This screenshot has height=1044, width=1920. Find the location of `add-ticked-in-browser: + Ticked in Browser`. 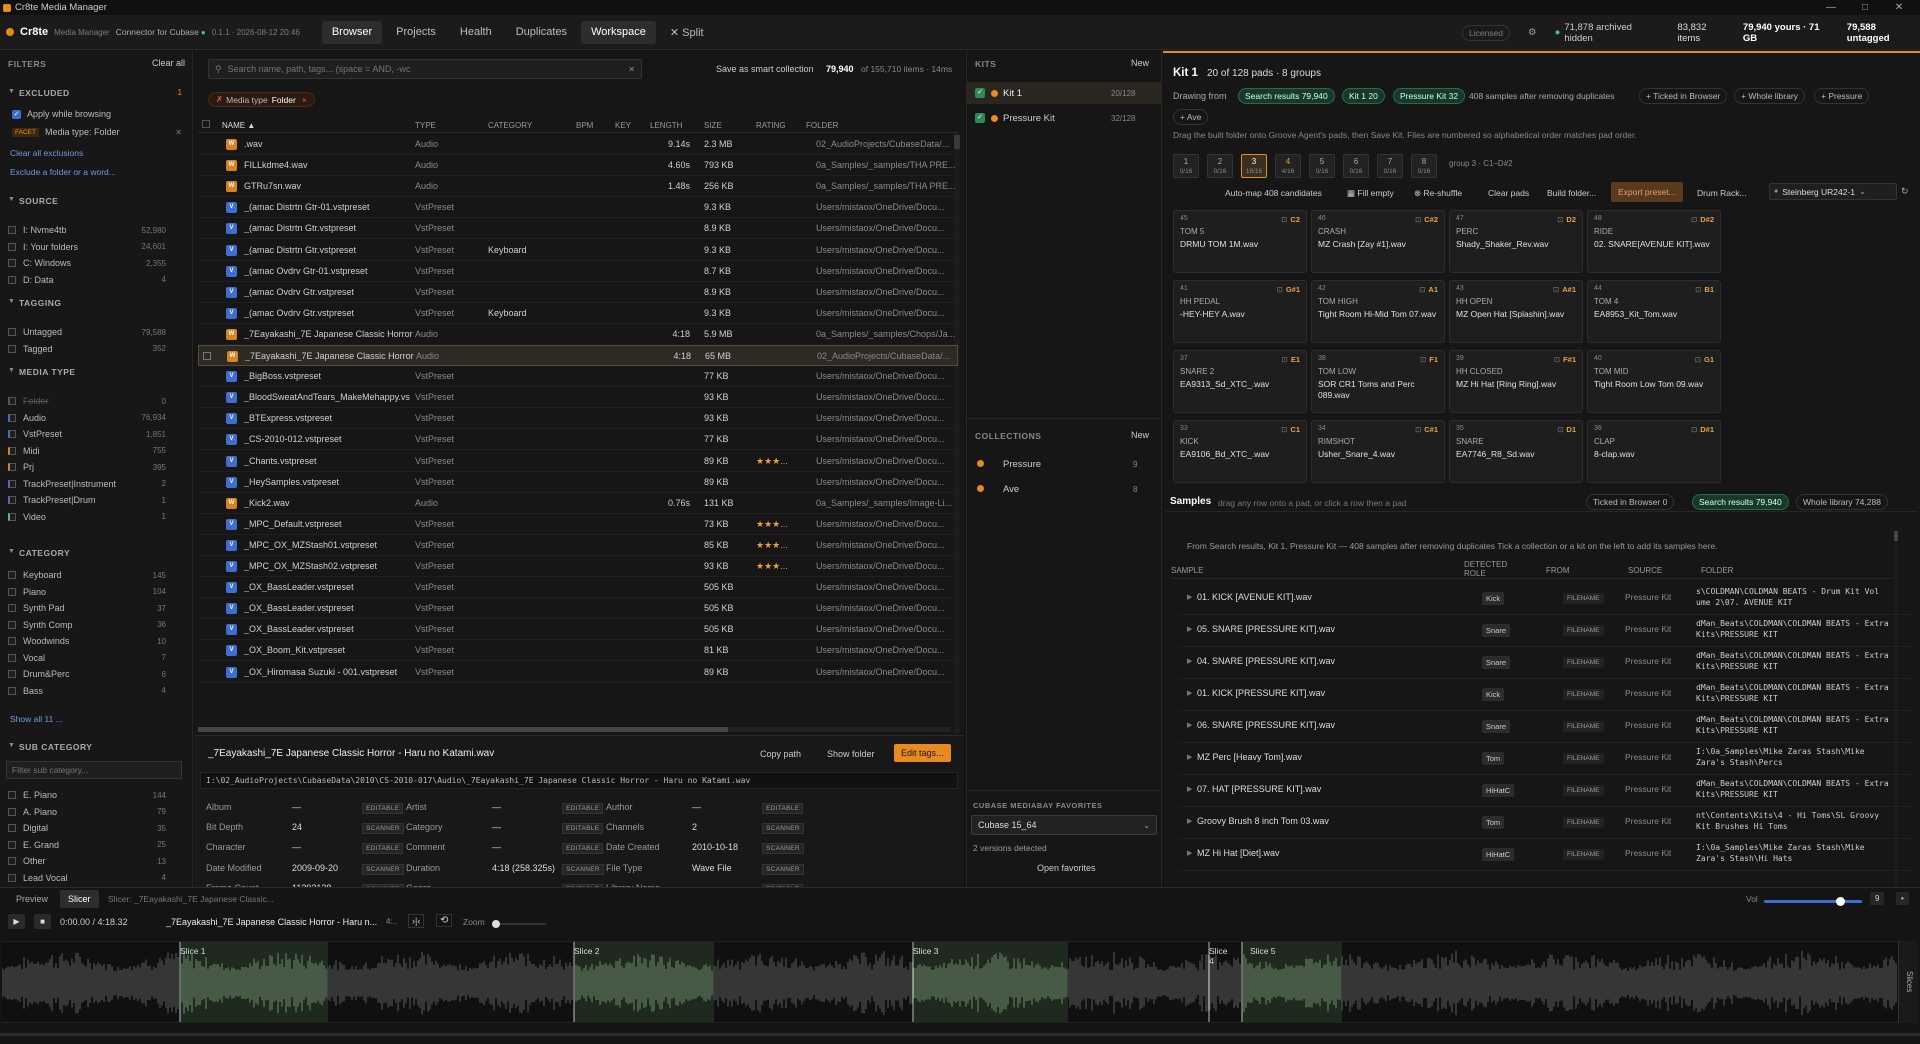

add-ticked-in-browser: + Ticked in Browser is located at coordinates (1683, 96).